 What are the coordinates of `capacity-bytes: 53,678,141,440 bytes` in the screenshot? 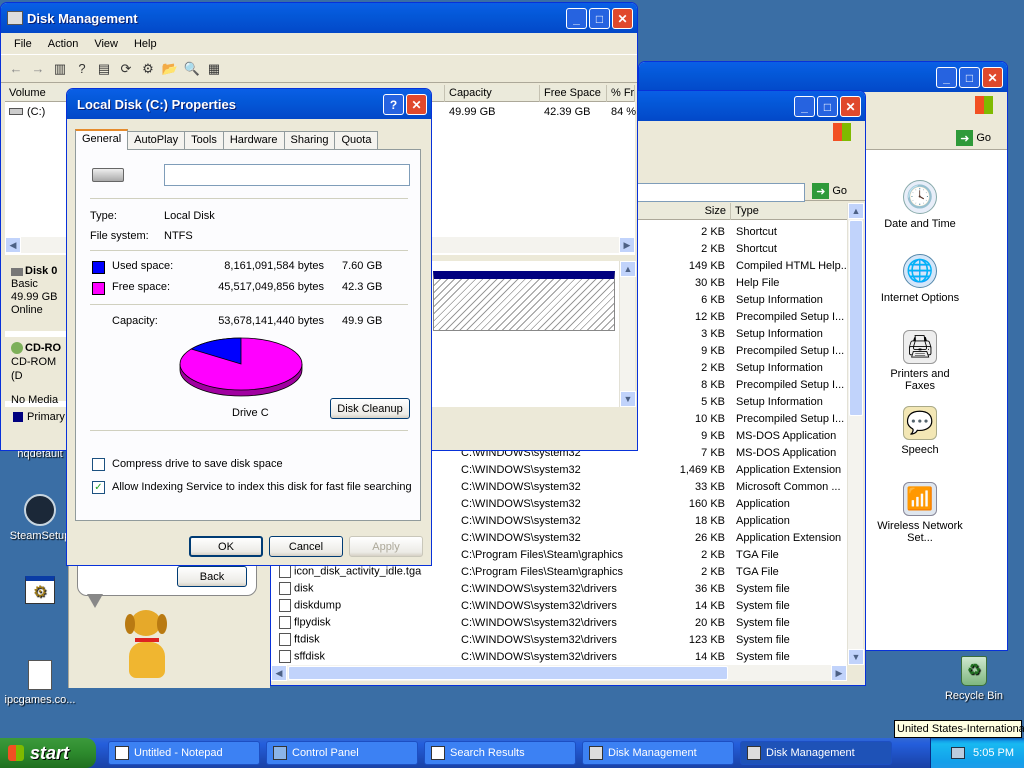 It's located at (271, 321).